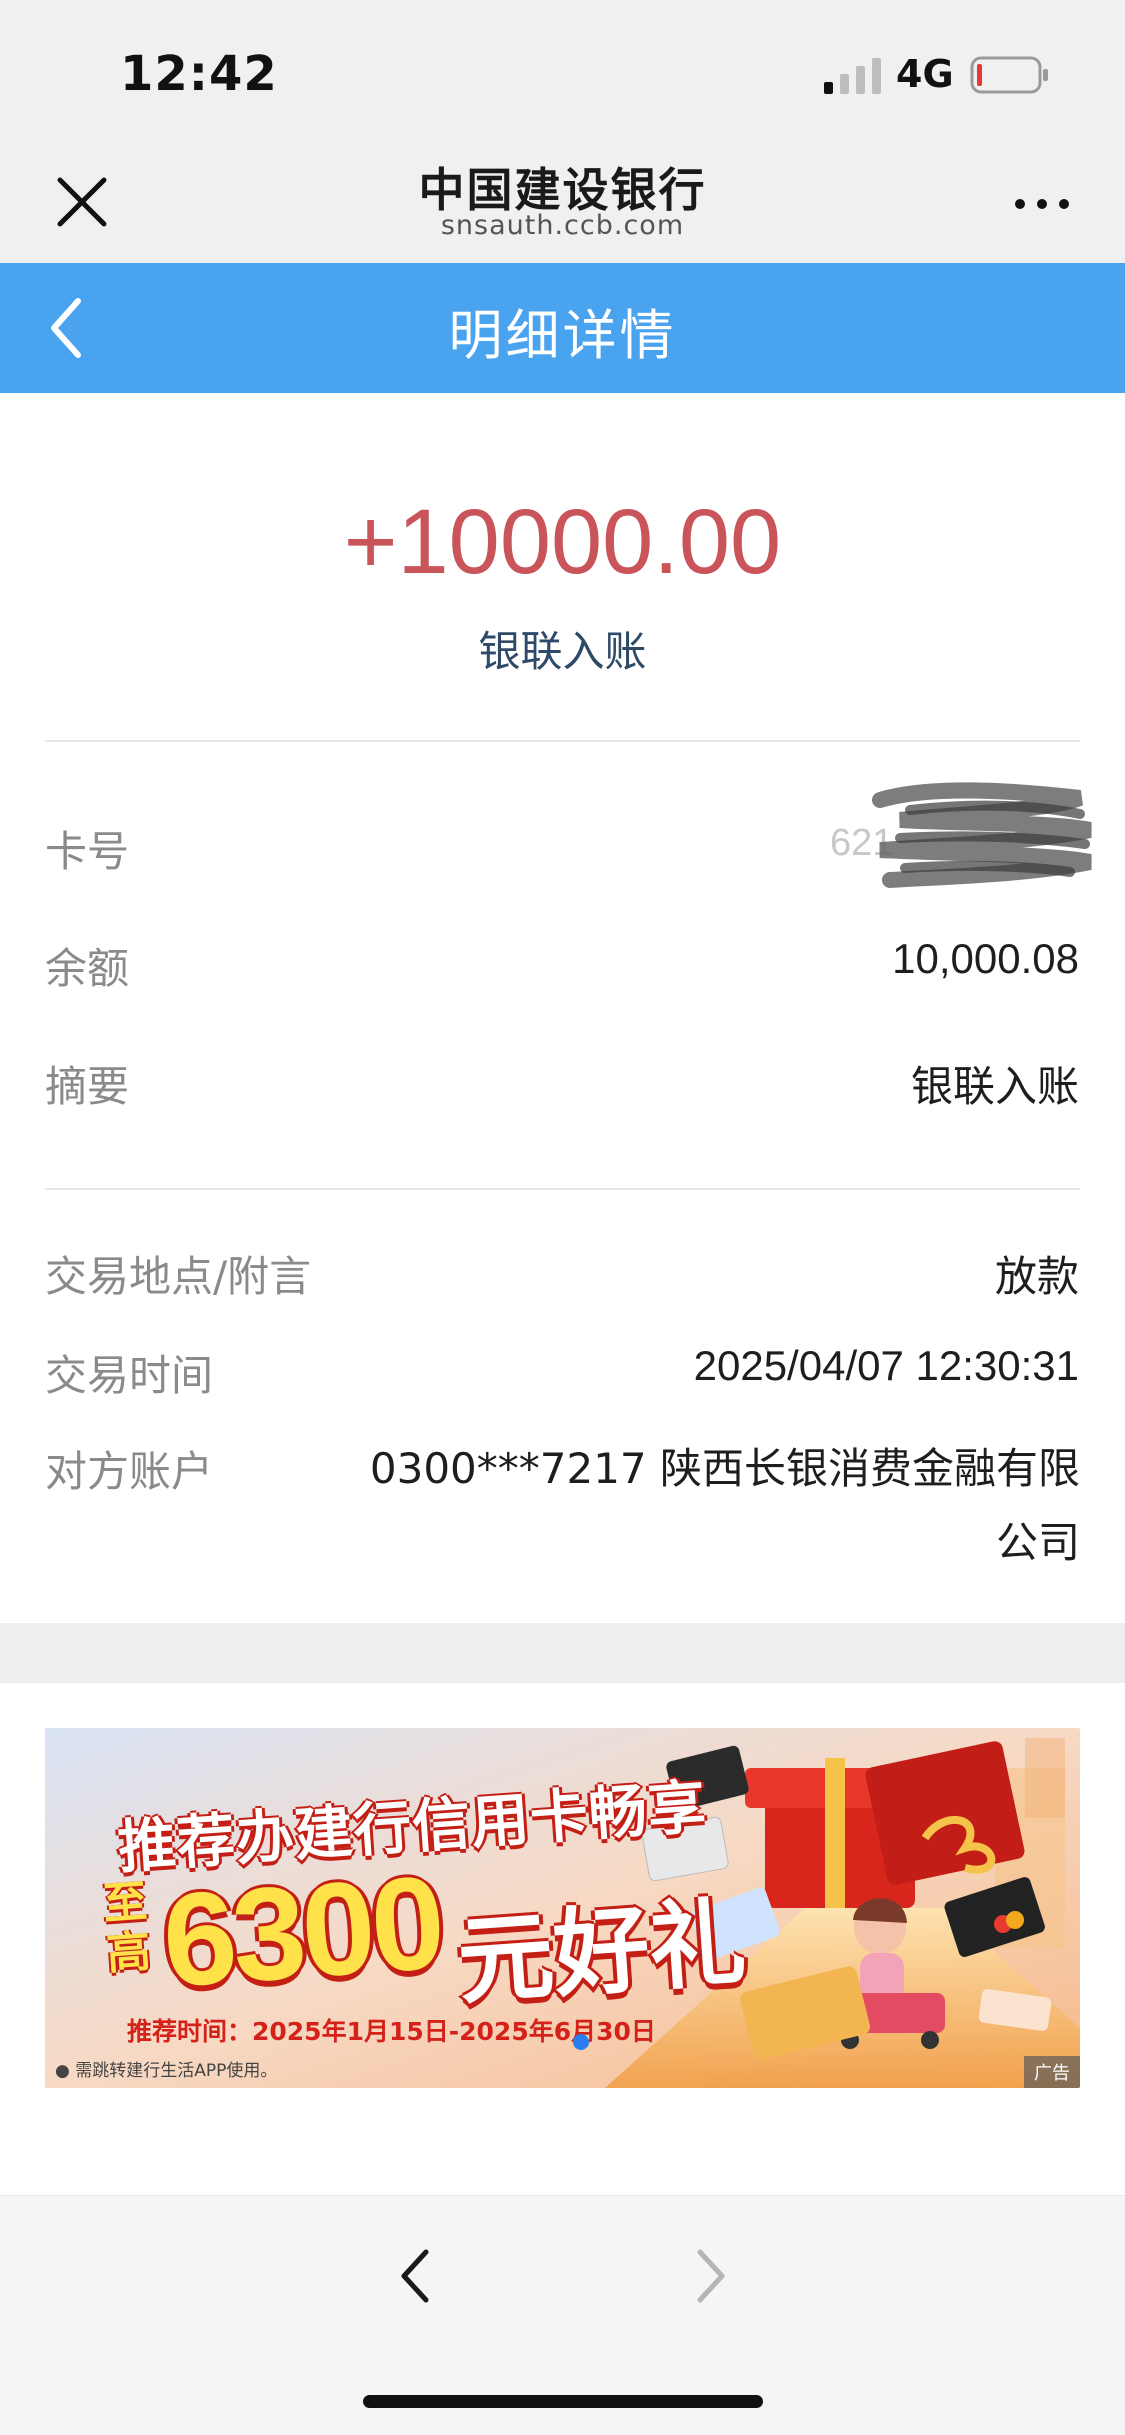 The image size is (1125, 2435). Describe the element at coordinates (129, 1375) in the screenshot. I see `time-label: 交易时间` at that location.